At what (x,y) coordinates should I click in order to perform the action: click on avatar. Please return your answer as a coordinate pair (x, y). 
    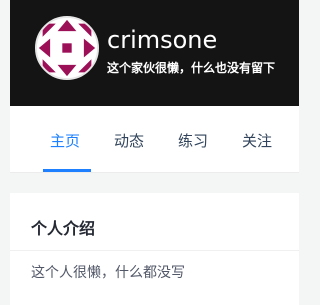
    Looking at the image, I should click on (67, 48).